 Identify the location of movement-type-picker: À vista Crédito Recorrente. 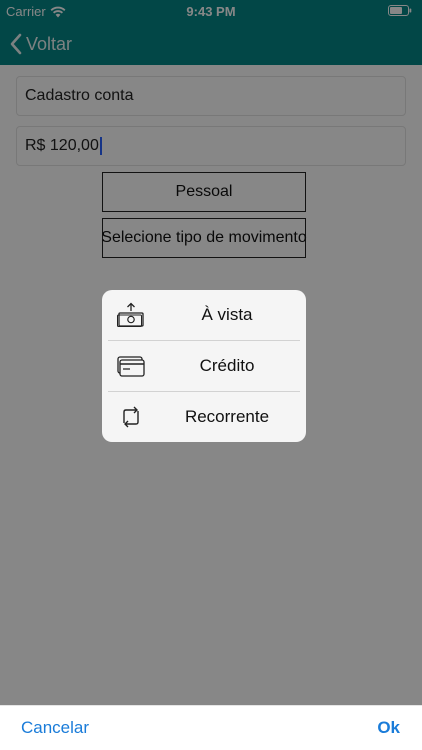
(204, 366).